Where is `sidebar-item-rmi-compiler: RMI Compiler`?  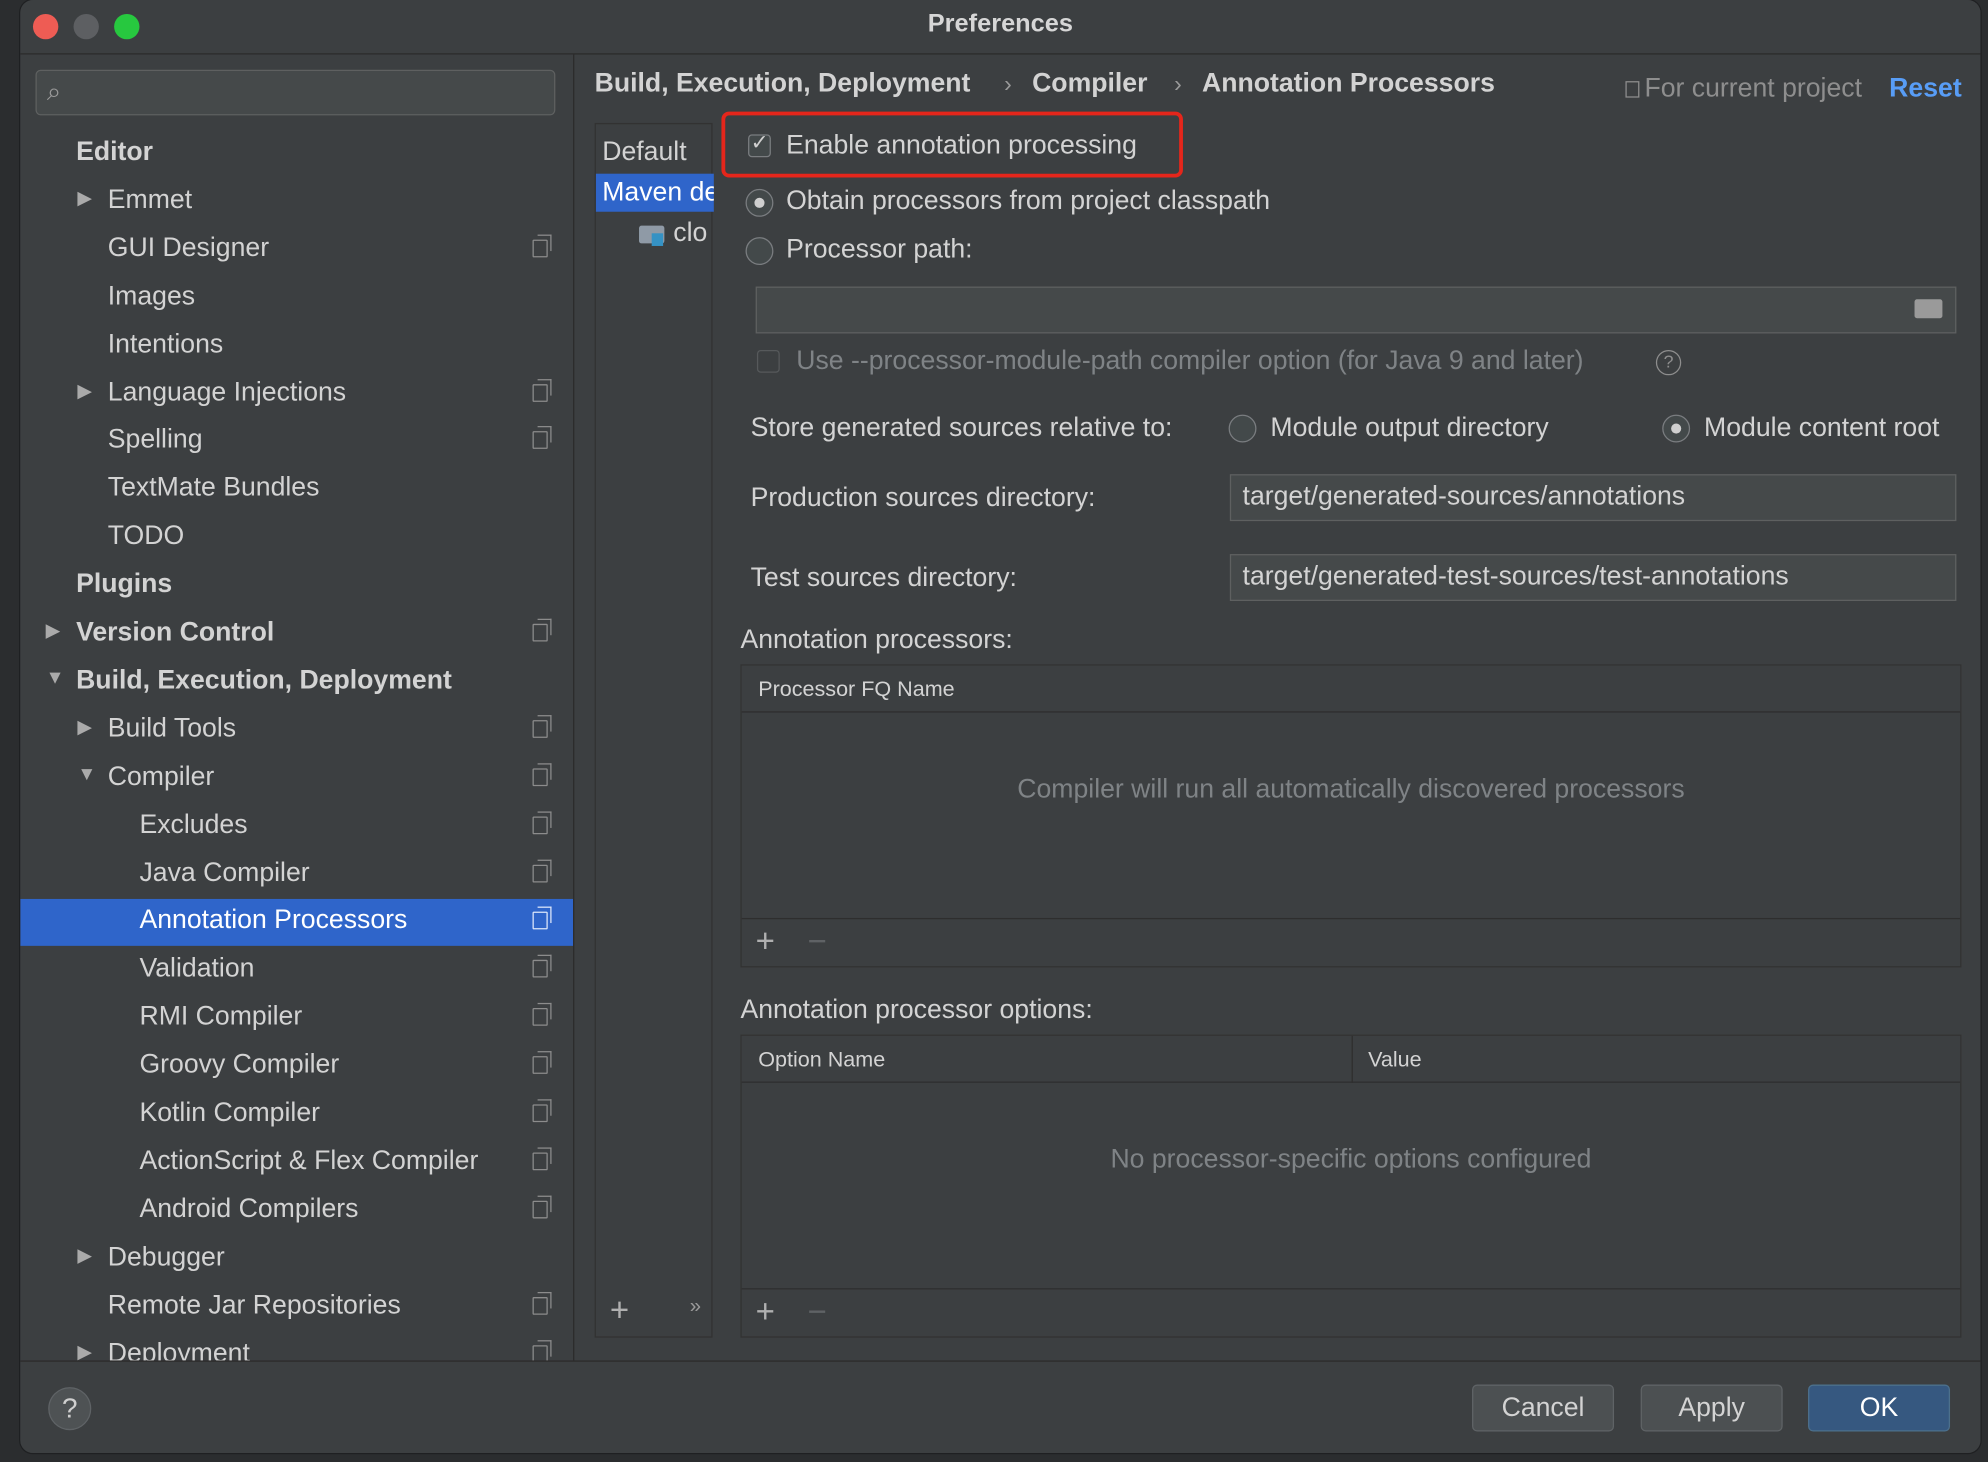 sidebar-item-rmi-compiler: RMI Compiler is located at coordinates (296, 1019).